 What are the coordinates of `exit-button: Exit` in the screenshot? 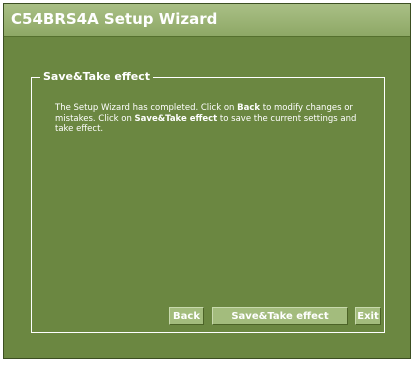 It's located at (368, 316).